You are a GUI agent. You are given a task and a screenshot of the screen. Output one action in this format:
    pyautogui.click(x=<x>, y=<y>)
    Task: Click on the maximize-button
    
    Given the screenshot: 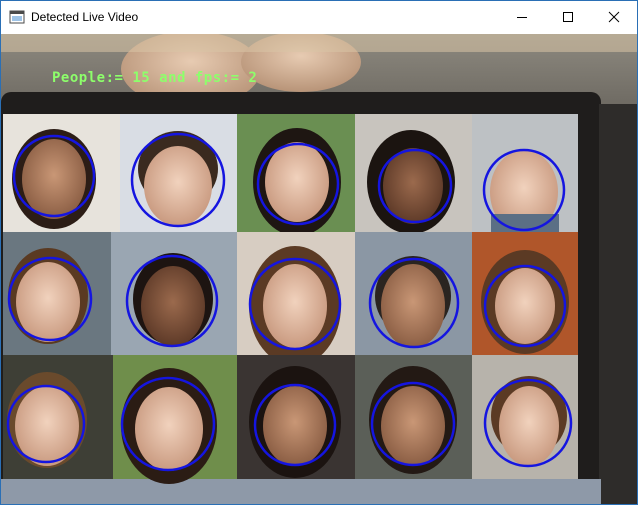 What is the action you would take?
    pyautogui.click(x=568, y=17)
    